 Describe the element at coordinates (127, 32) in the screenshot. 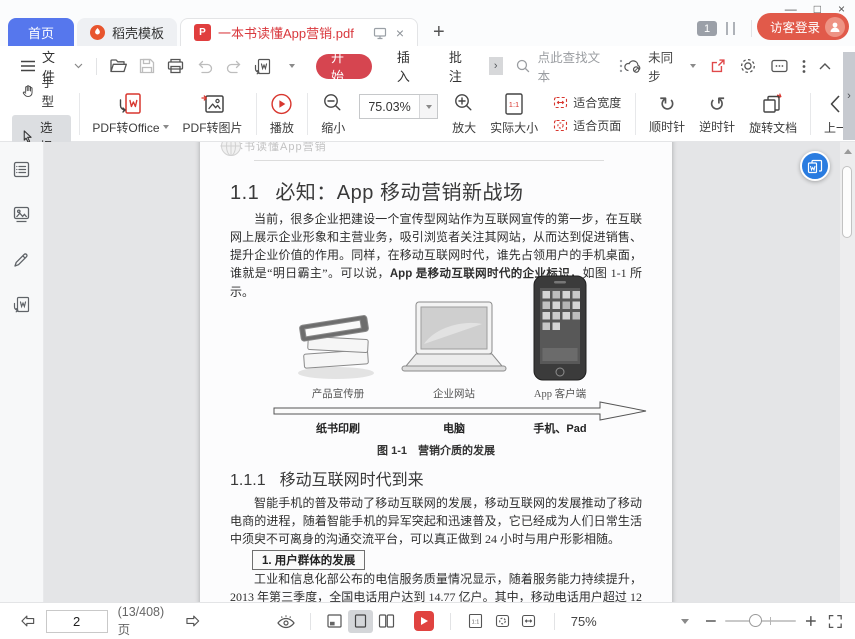

I see `tab-docer-templates: 稻壳模板` at that location.